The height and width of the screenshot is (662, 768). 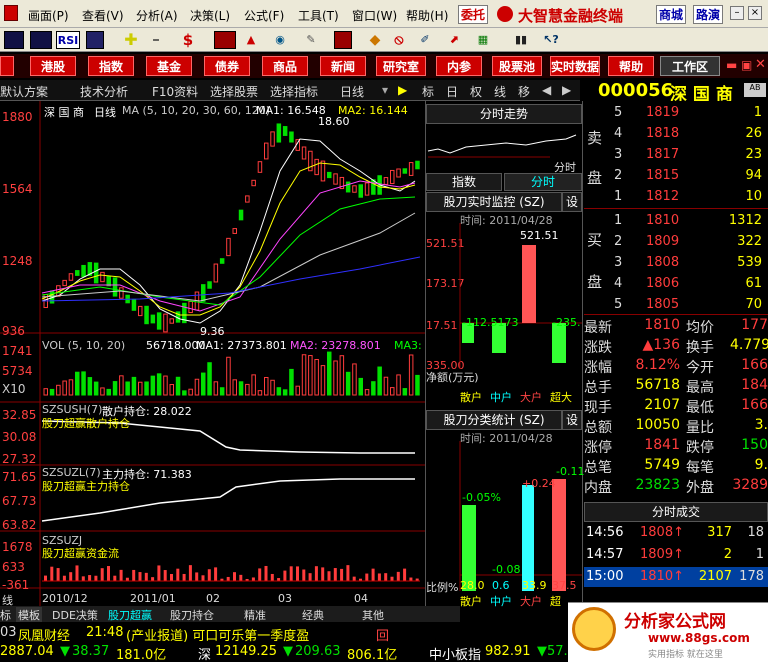 What do you see at coordinates (551, 40) in the screenshot?
I see `help-pointer-icon: ↖?` at bounding box center [551, 40].